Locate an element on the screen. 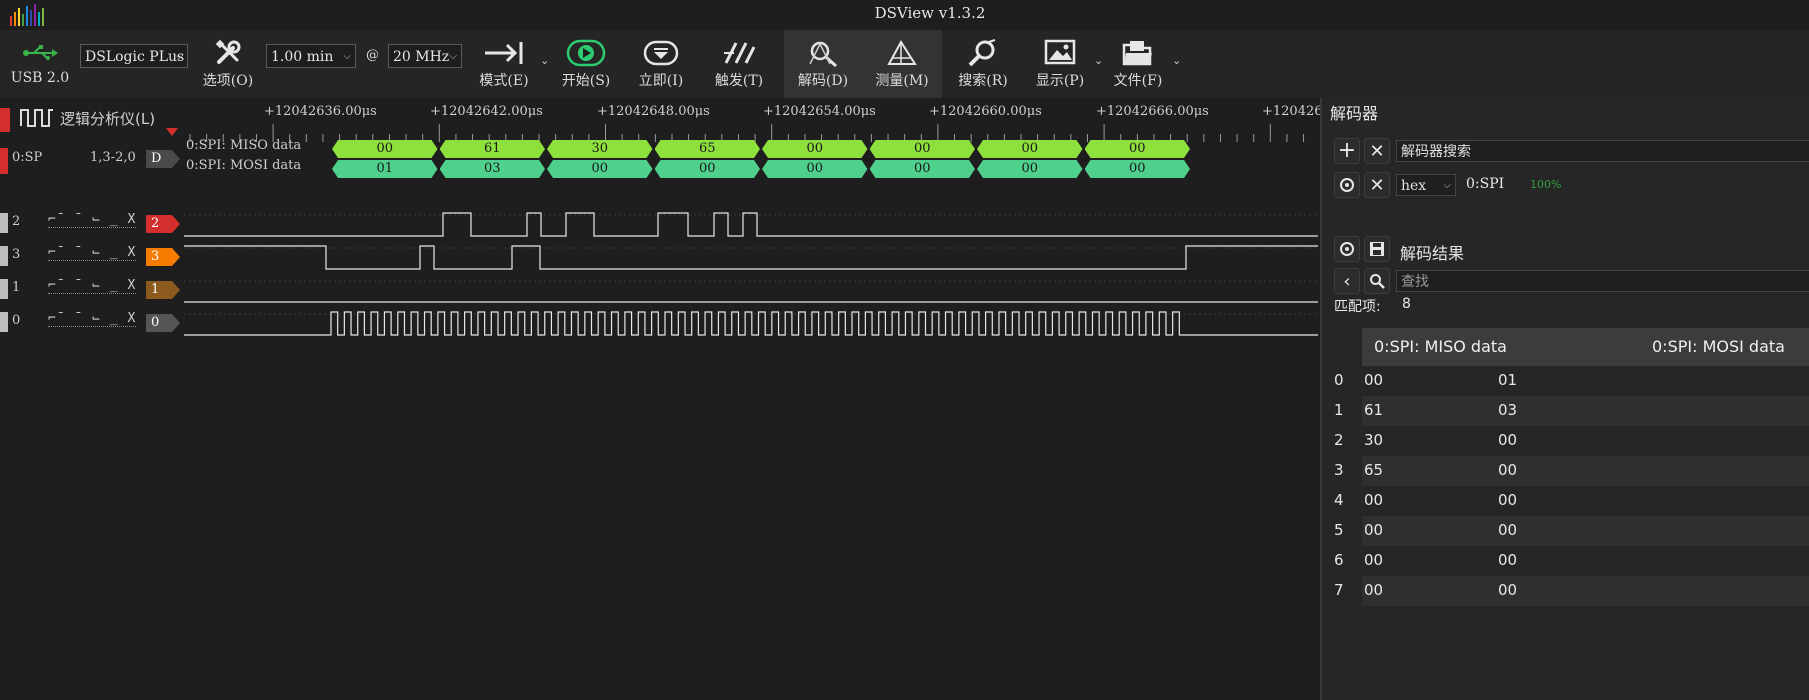 The image size is (1809, 700). back-button: ‹ is located at coordinates (1347, 281).